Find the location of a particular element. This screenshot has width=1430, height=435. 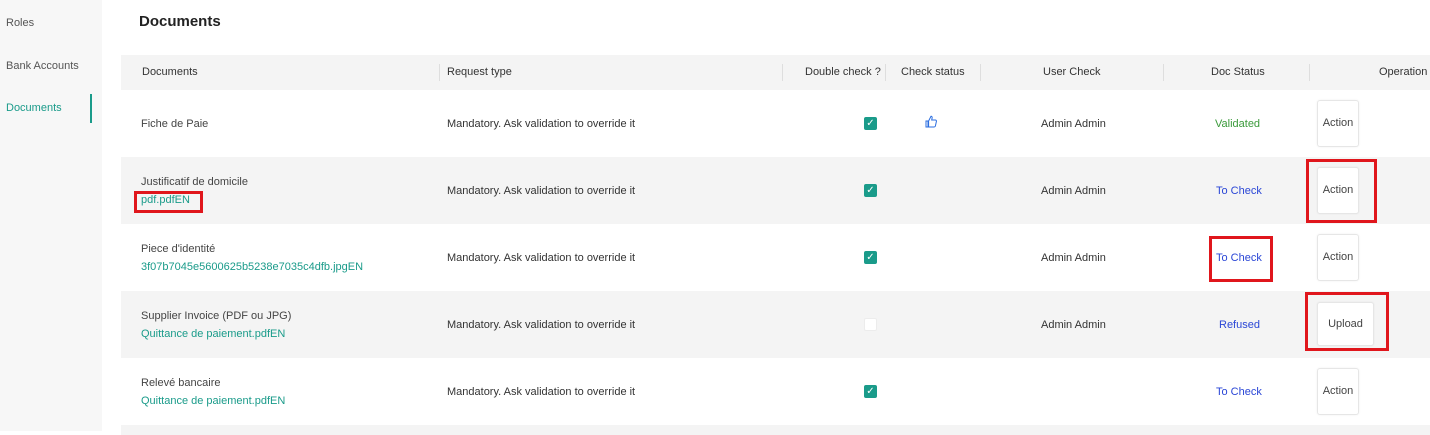

col-header-double-check: Double check ? is located at coordinates (843, 72).